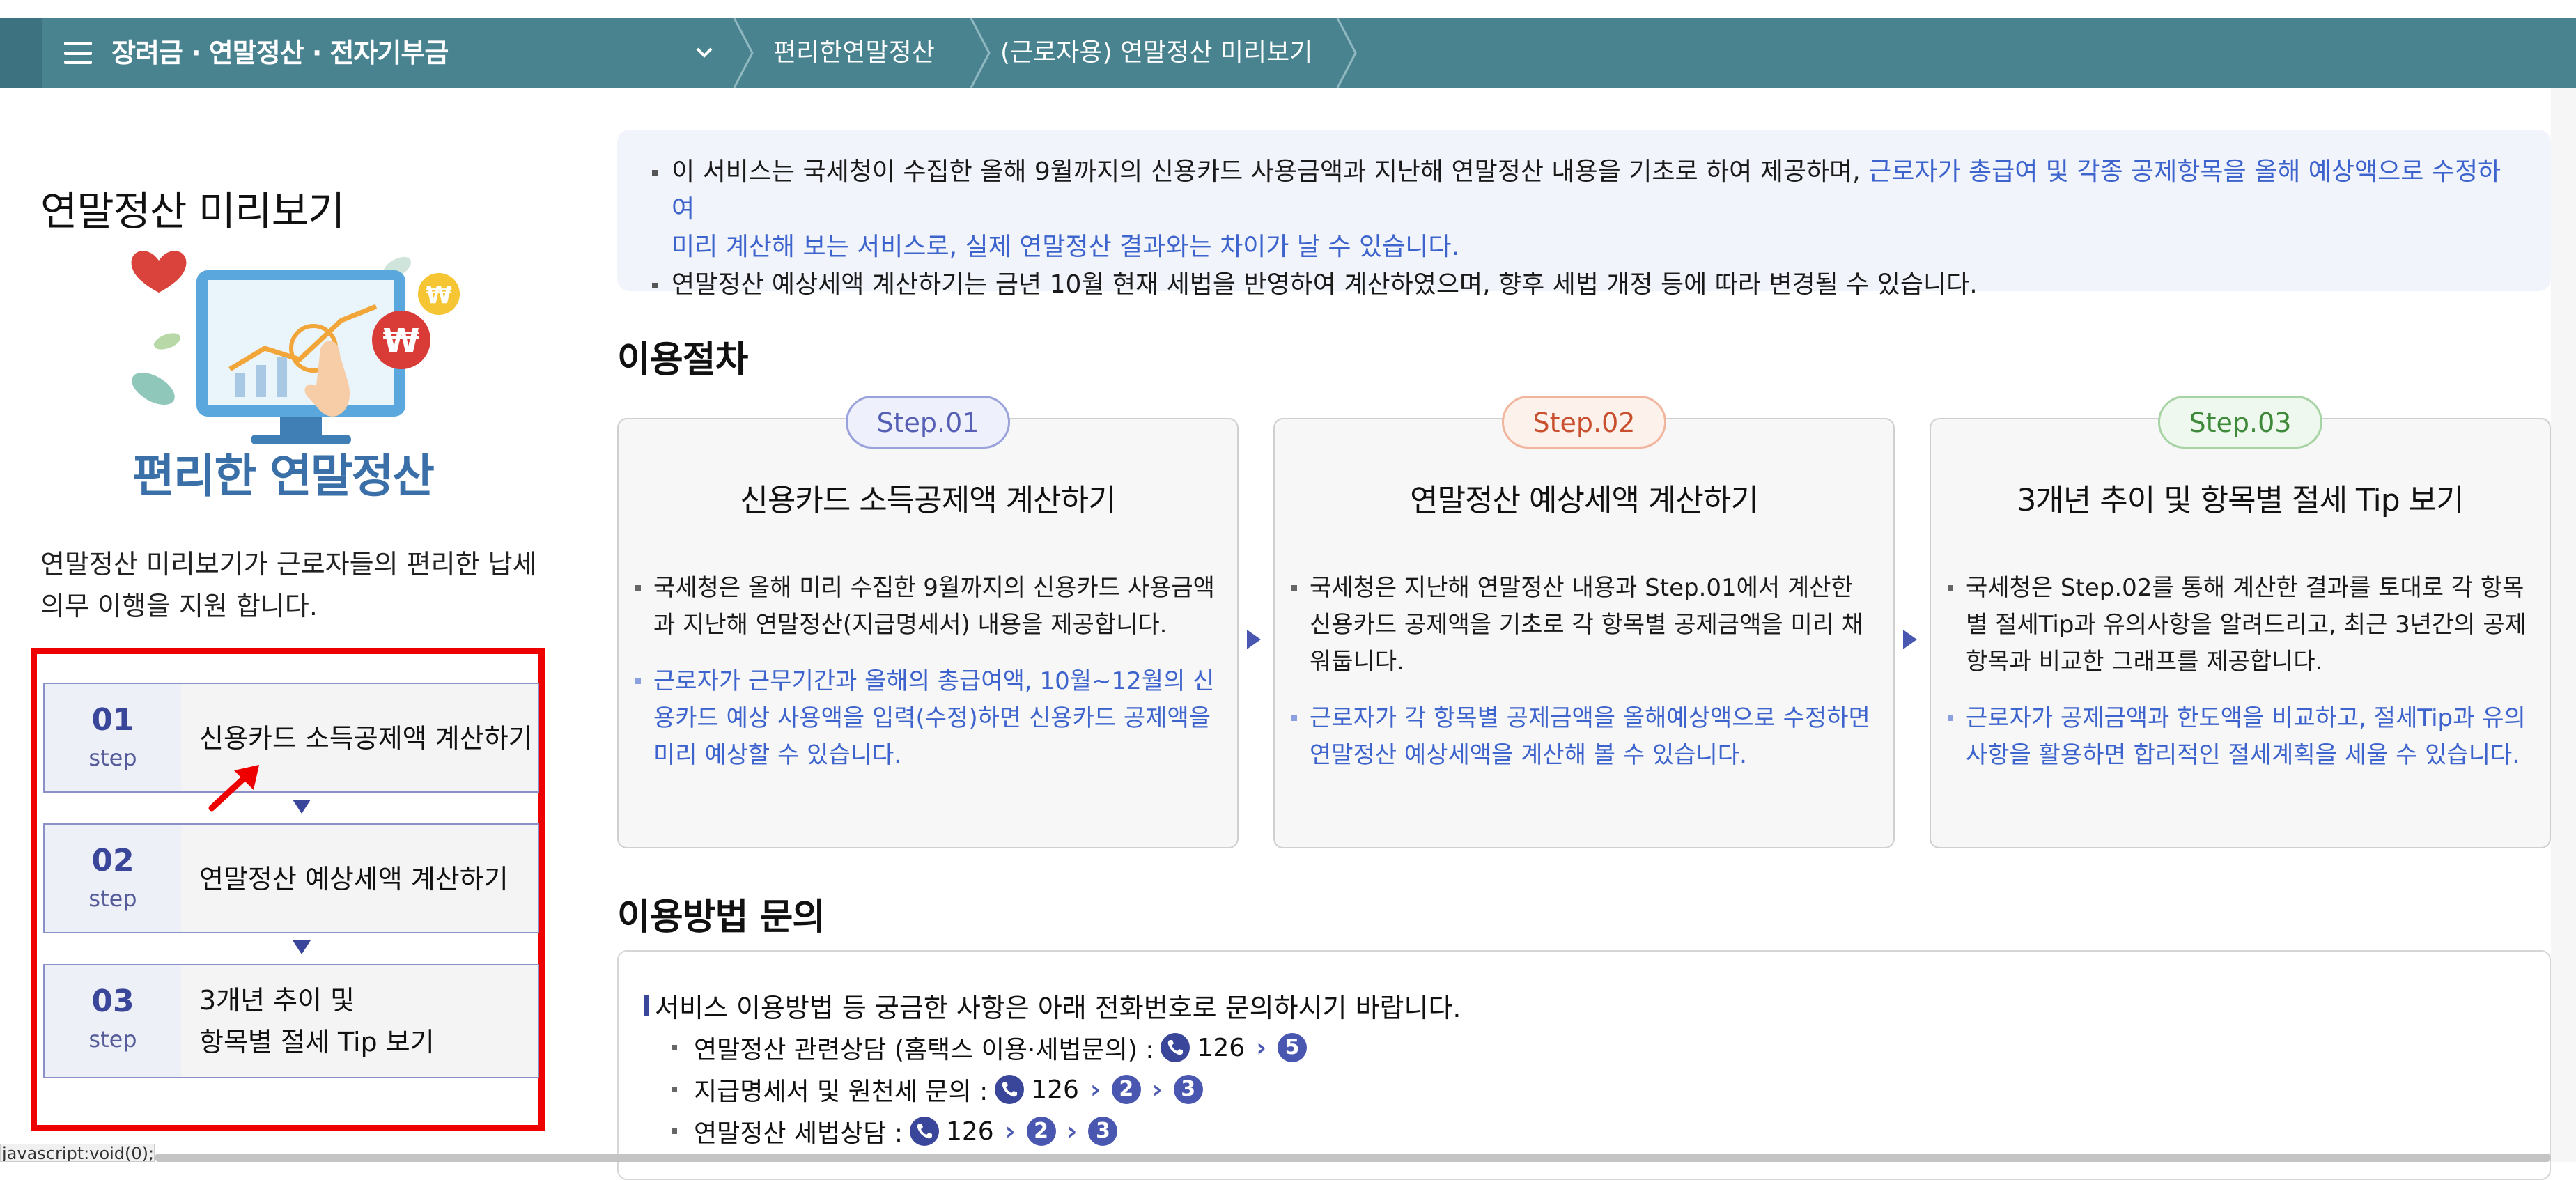  What do you see at coordinates (277, 1000) in the screenshot?
I see `step-label-line1: 3개년 추이 및` at bounding box center [277, 1000].